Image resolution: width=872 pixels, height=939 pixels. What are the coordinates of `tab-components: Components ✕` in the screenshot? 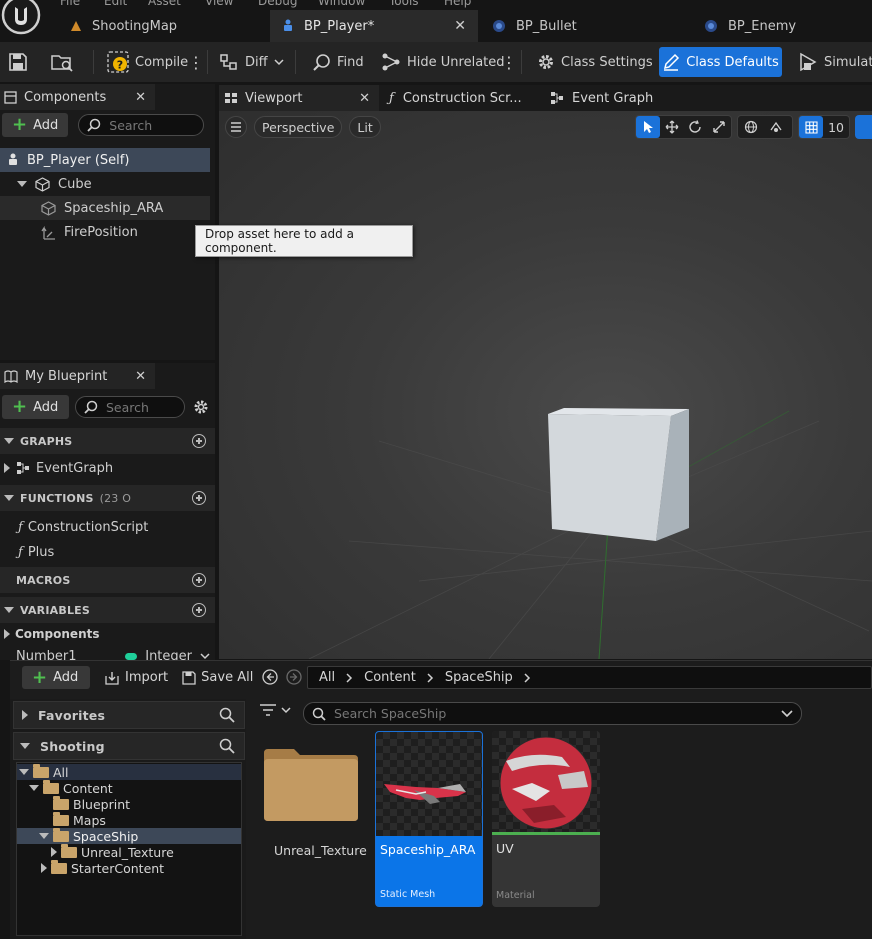 It's located at (77, 97).